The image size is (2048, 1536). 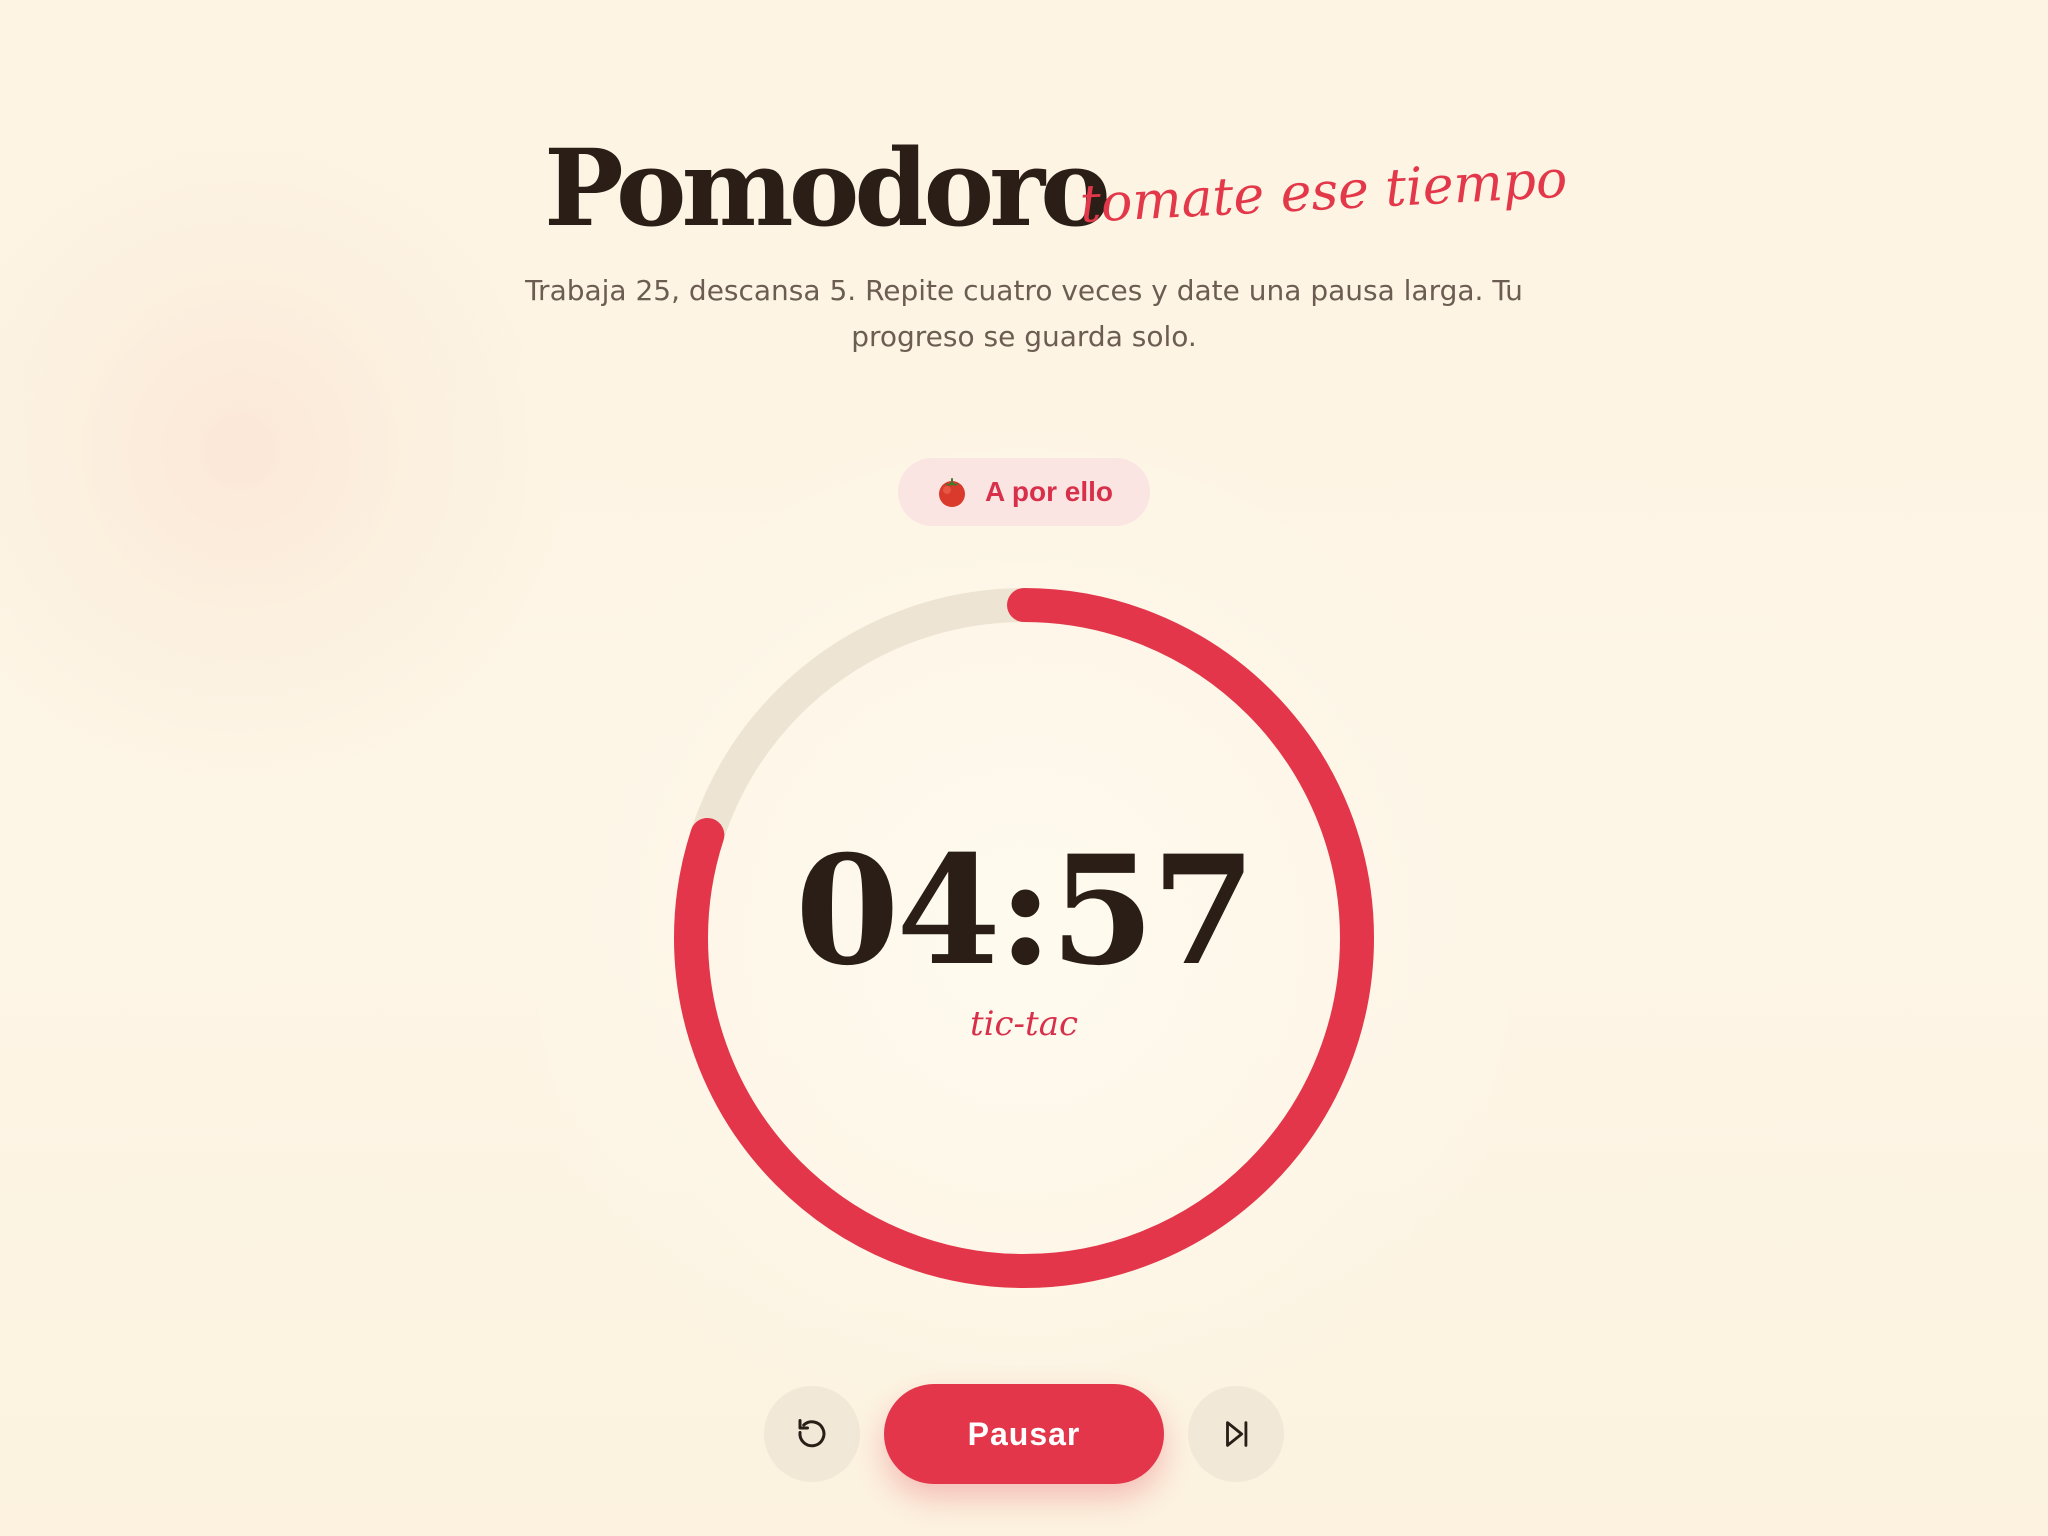 What do you see at coordinates (951, 492) in the screenshot?
I see `tomato-icon` at bounding box center [951, 492].